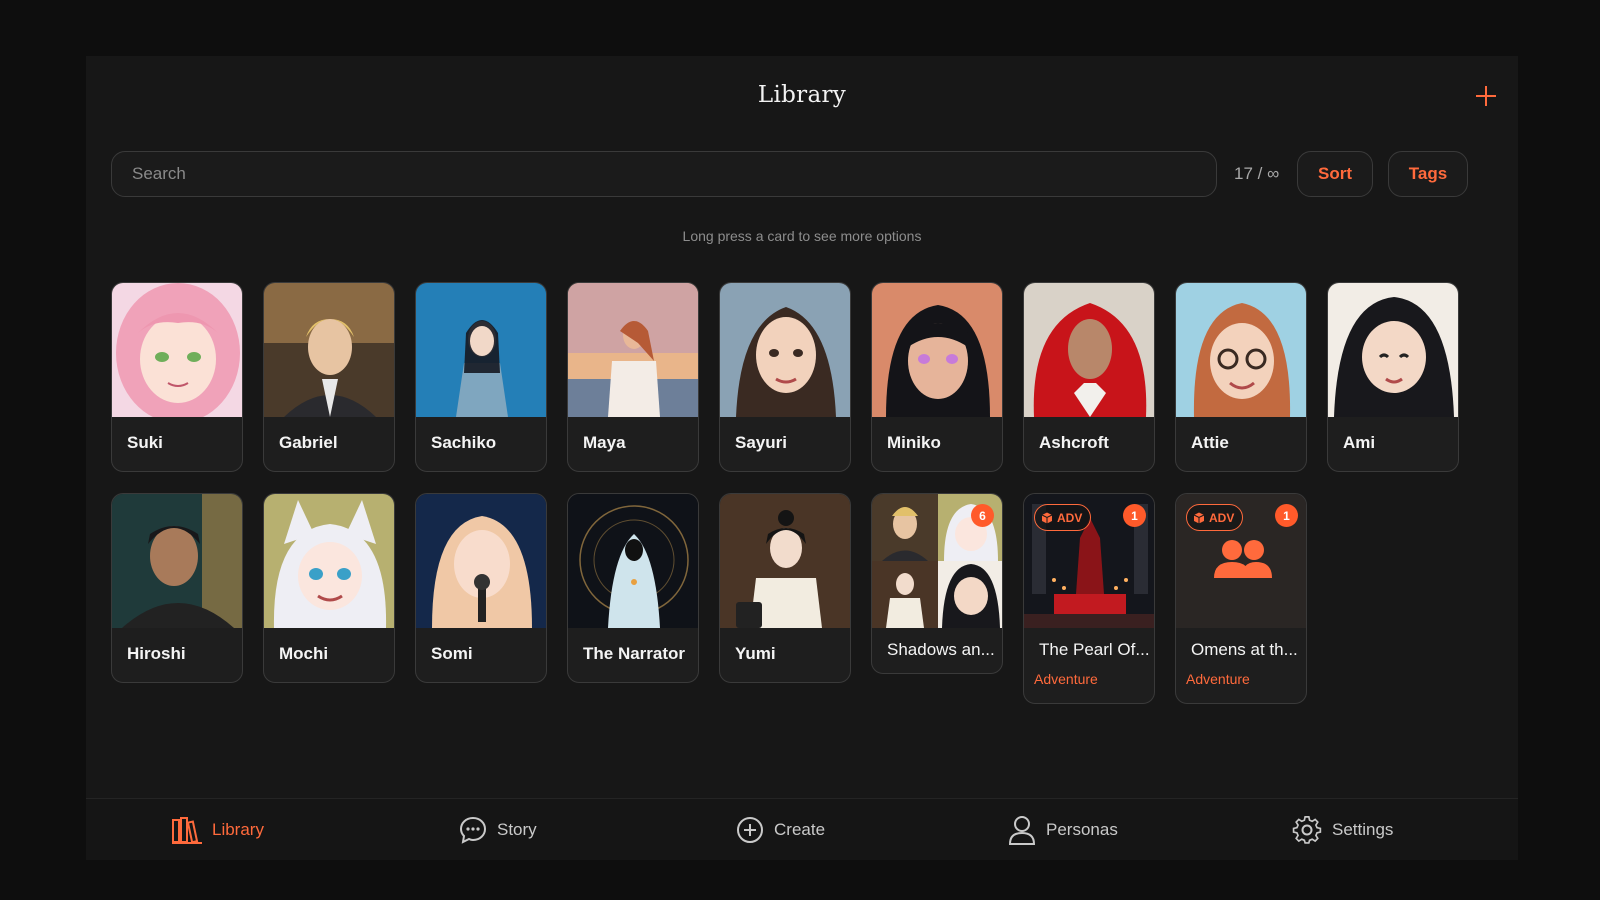 Image resolution: width=1600 pixels, height=900 pixels. I want to click on card-name: Mochi, so click(304, 653).